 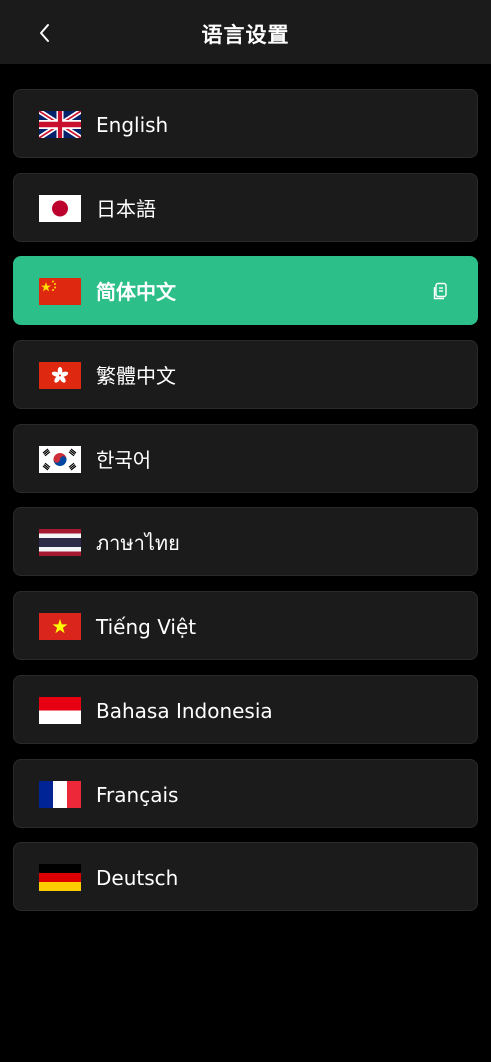 What do you see at coordinates (245, 542) in the screenshot?
I see `language-item-thai: ภาษาไทย` at bounding box center [245, 542].